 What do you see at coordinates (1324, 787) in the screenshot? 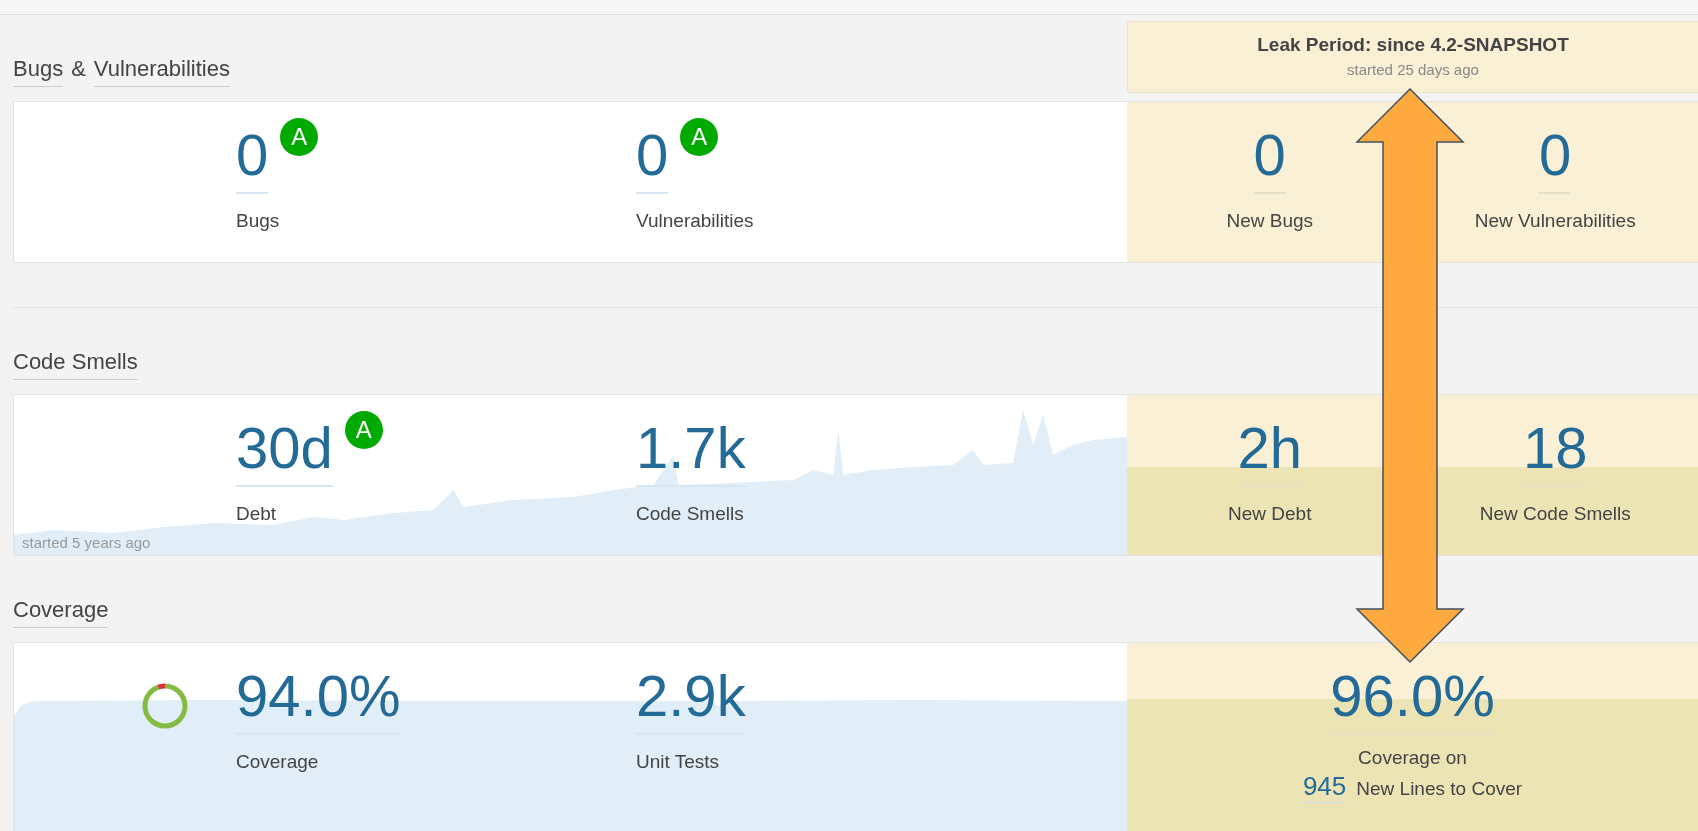
I see `lines-count-link: 945` at bounding box center [1324, 787].